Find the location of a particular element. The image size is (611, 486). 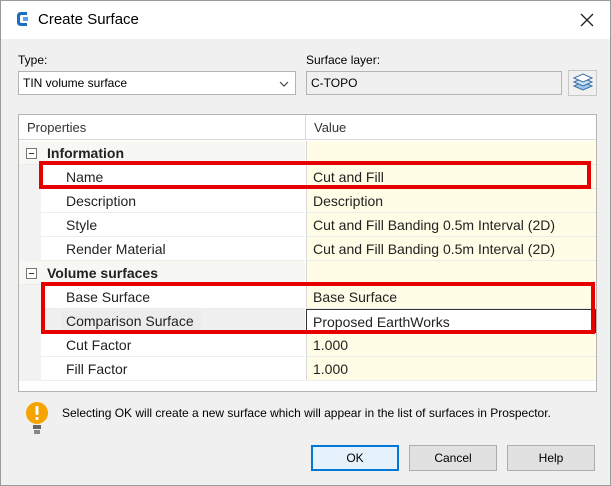

category-volume-surfaces: Volume surfaces is located at coordinates (307, 273).